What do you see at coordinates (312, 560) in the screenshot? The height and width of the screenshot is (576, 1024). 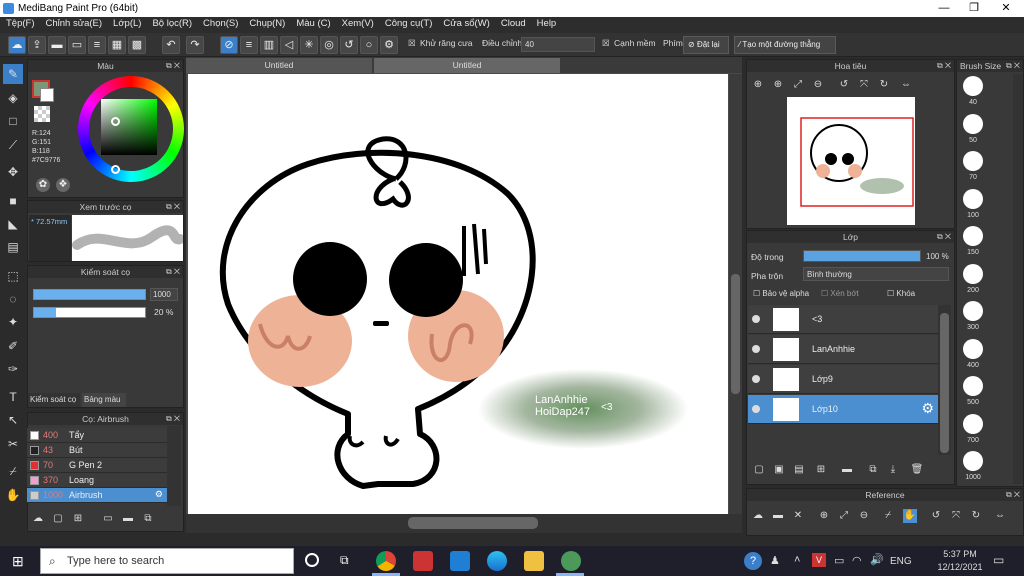 I see `cortana-icon` at bounding box center [312, 560].